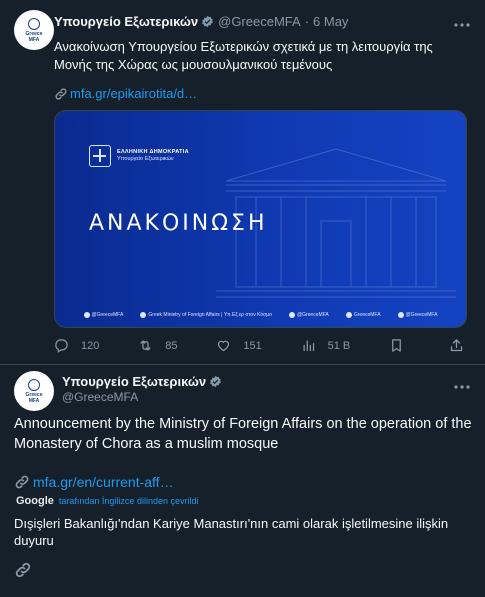 This screenshot has width=485, height=597. I want to click on facebook-icon, so click(86, 315).